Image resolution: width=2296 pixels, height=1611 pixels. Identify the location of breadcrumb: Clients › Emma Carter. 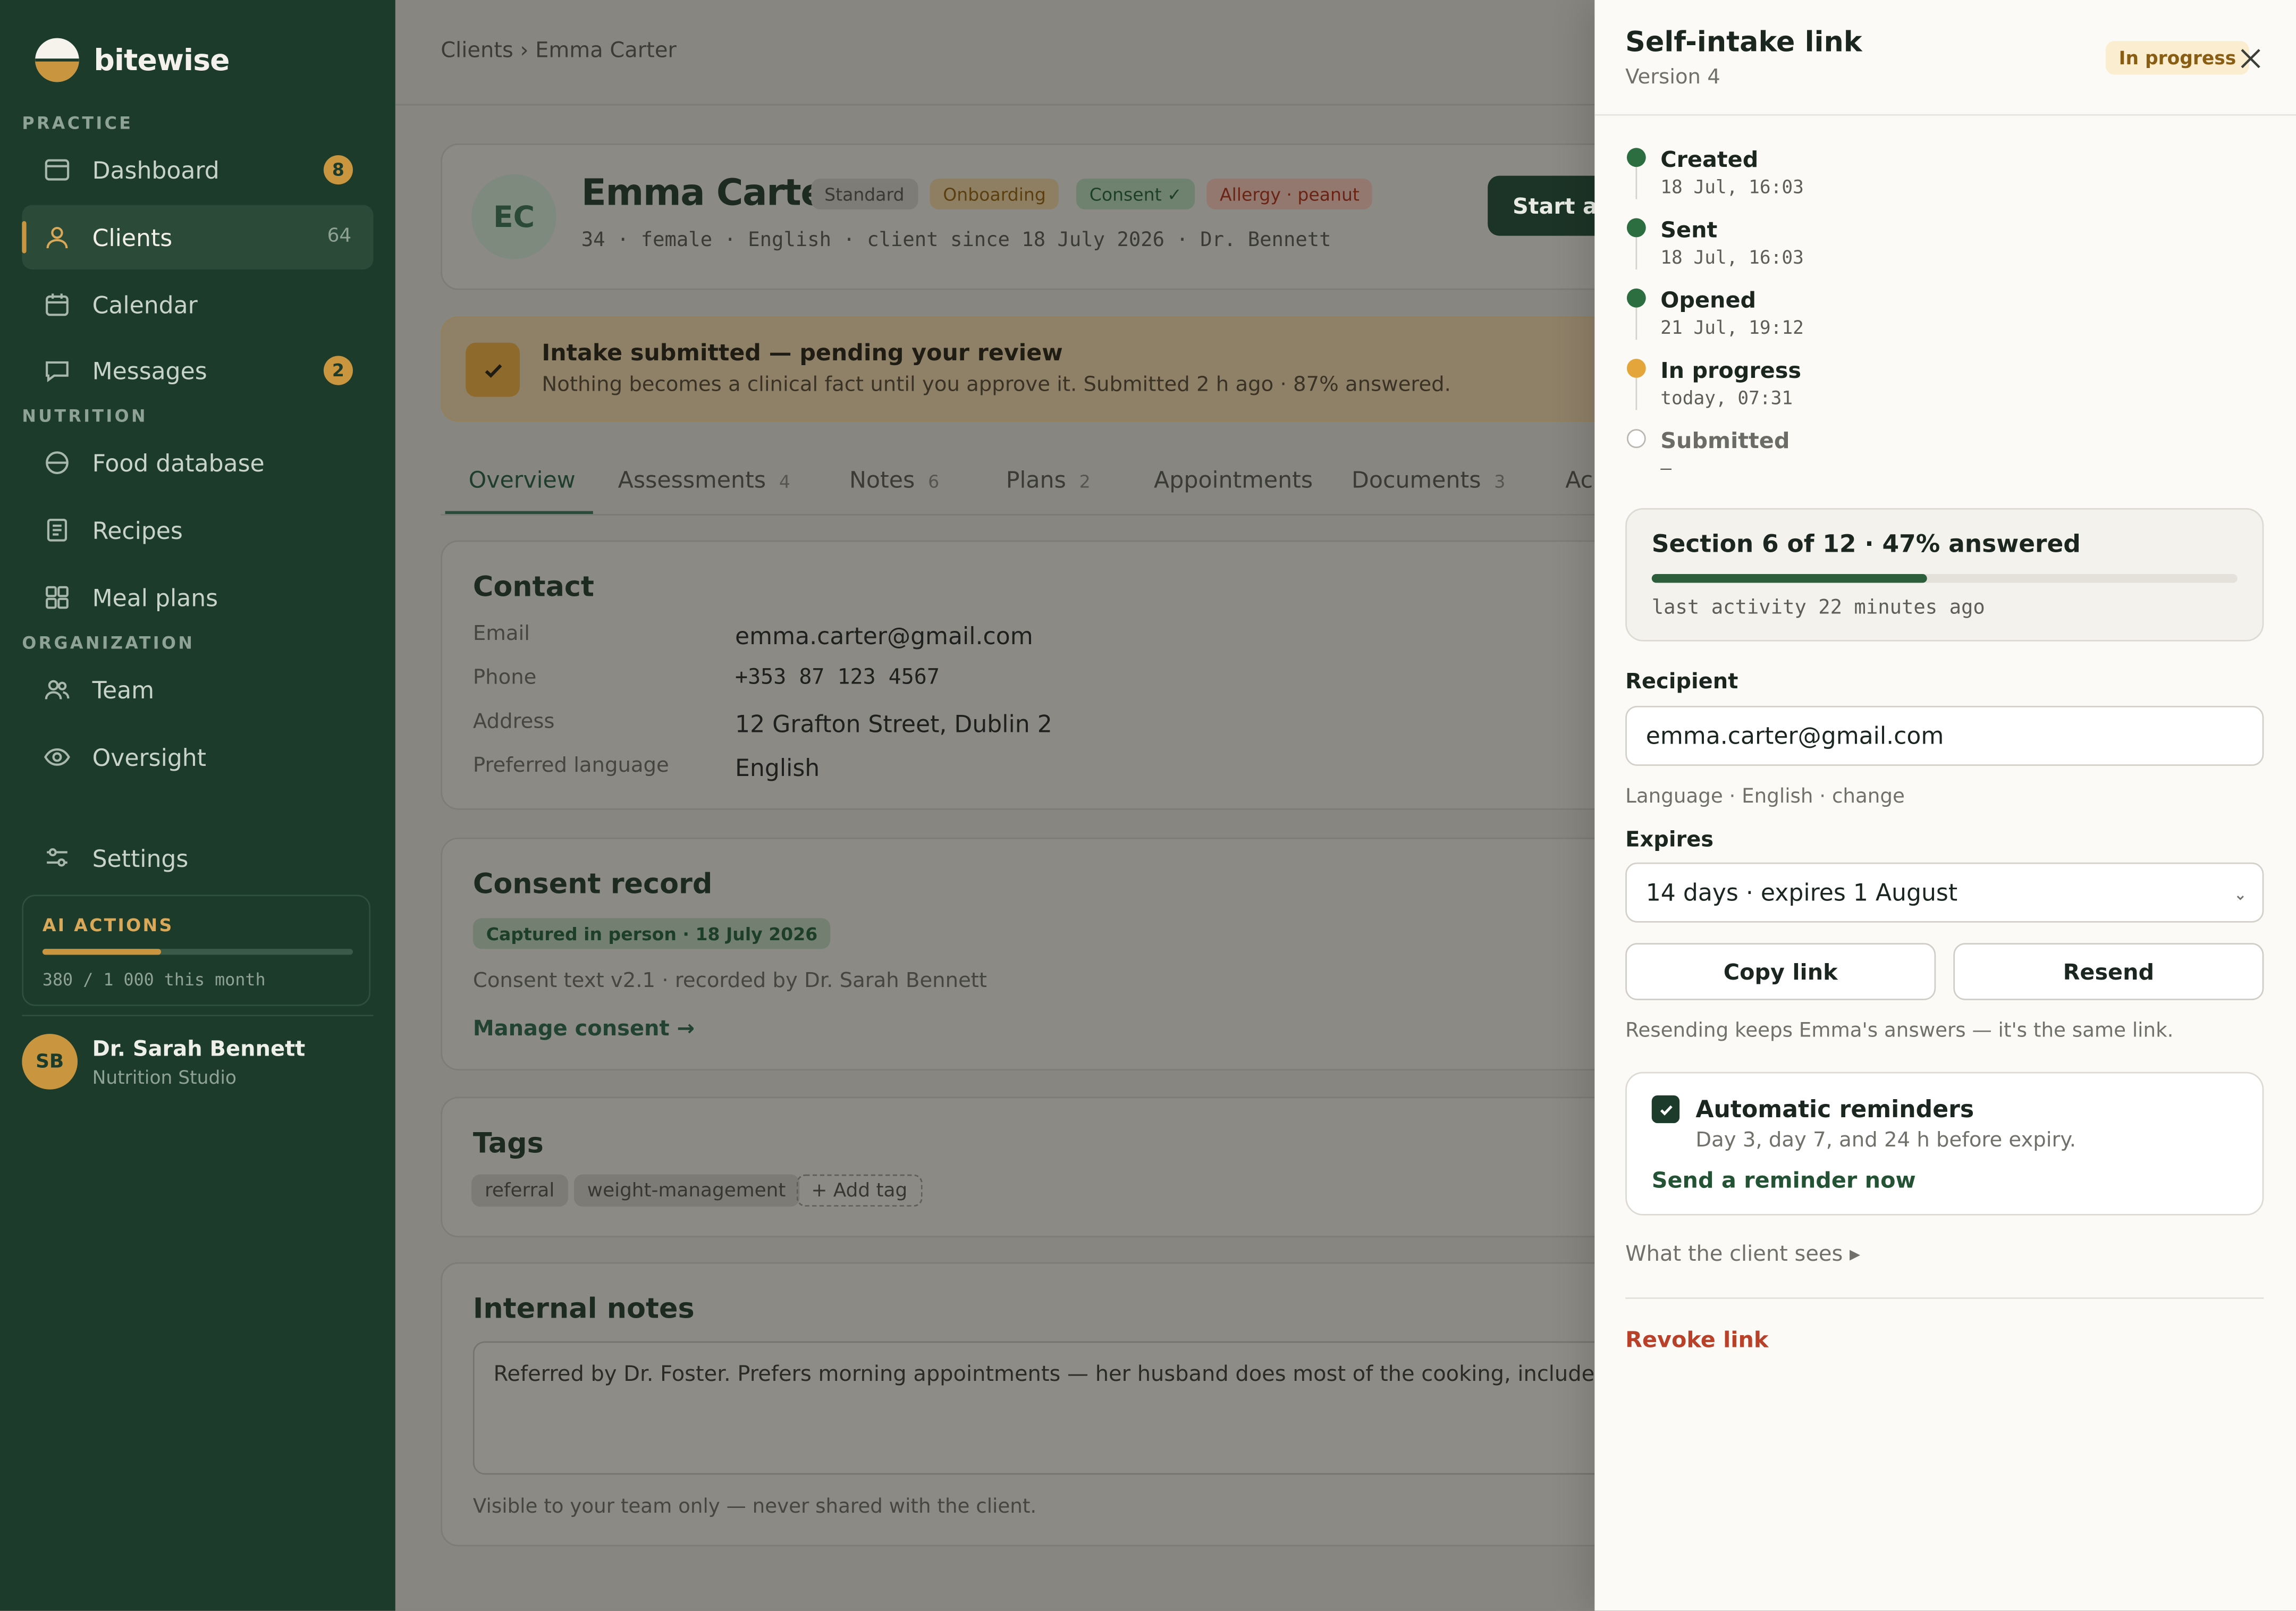
(559, 51).